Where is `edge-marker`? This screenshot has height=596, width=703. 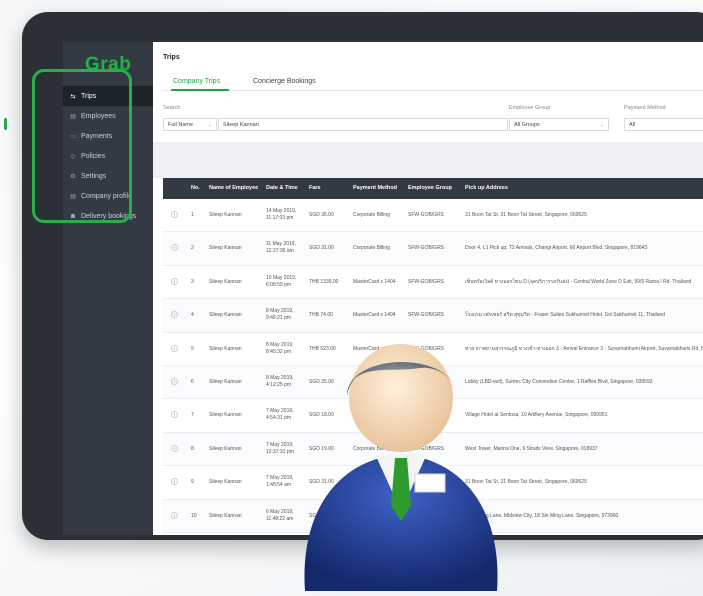
edge-marker is located at coordinates (5, 124).